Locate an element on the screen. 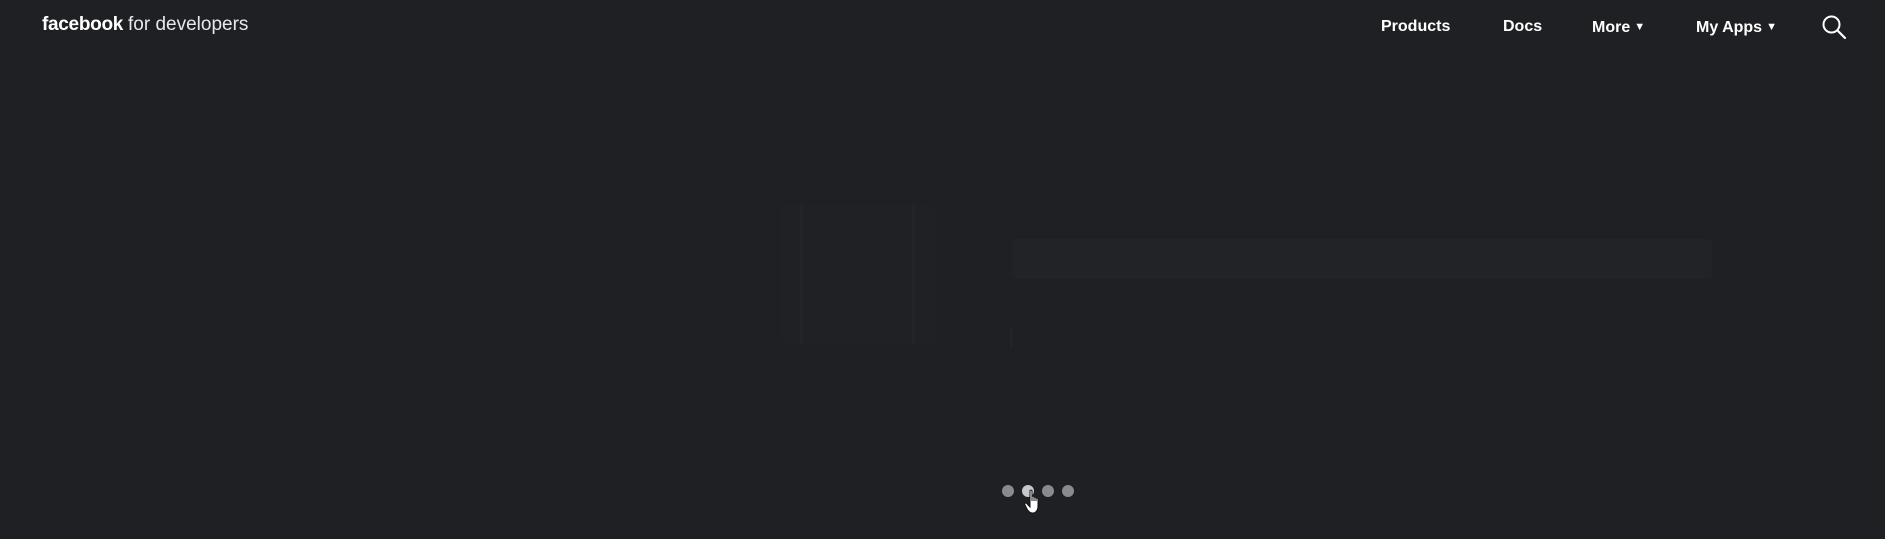 The height and width of the screenshot is (539, 1885). search-button is located at coordinates (1834, 27).